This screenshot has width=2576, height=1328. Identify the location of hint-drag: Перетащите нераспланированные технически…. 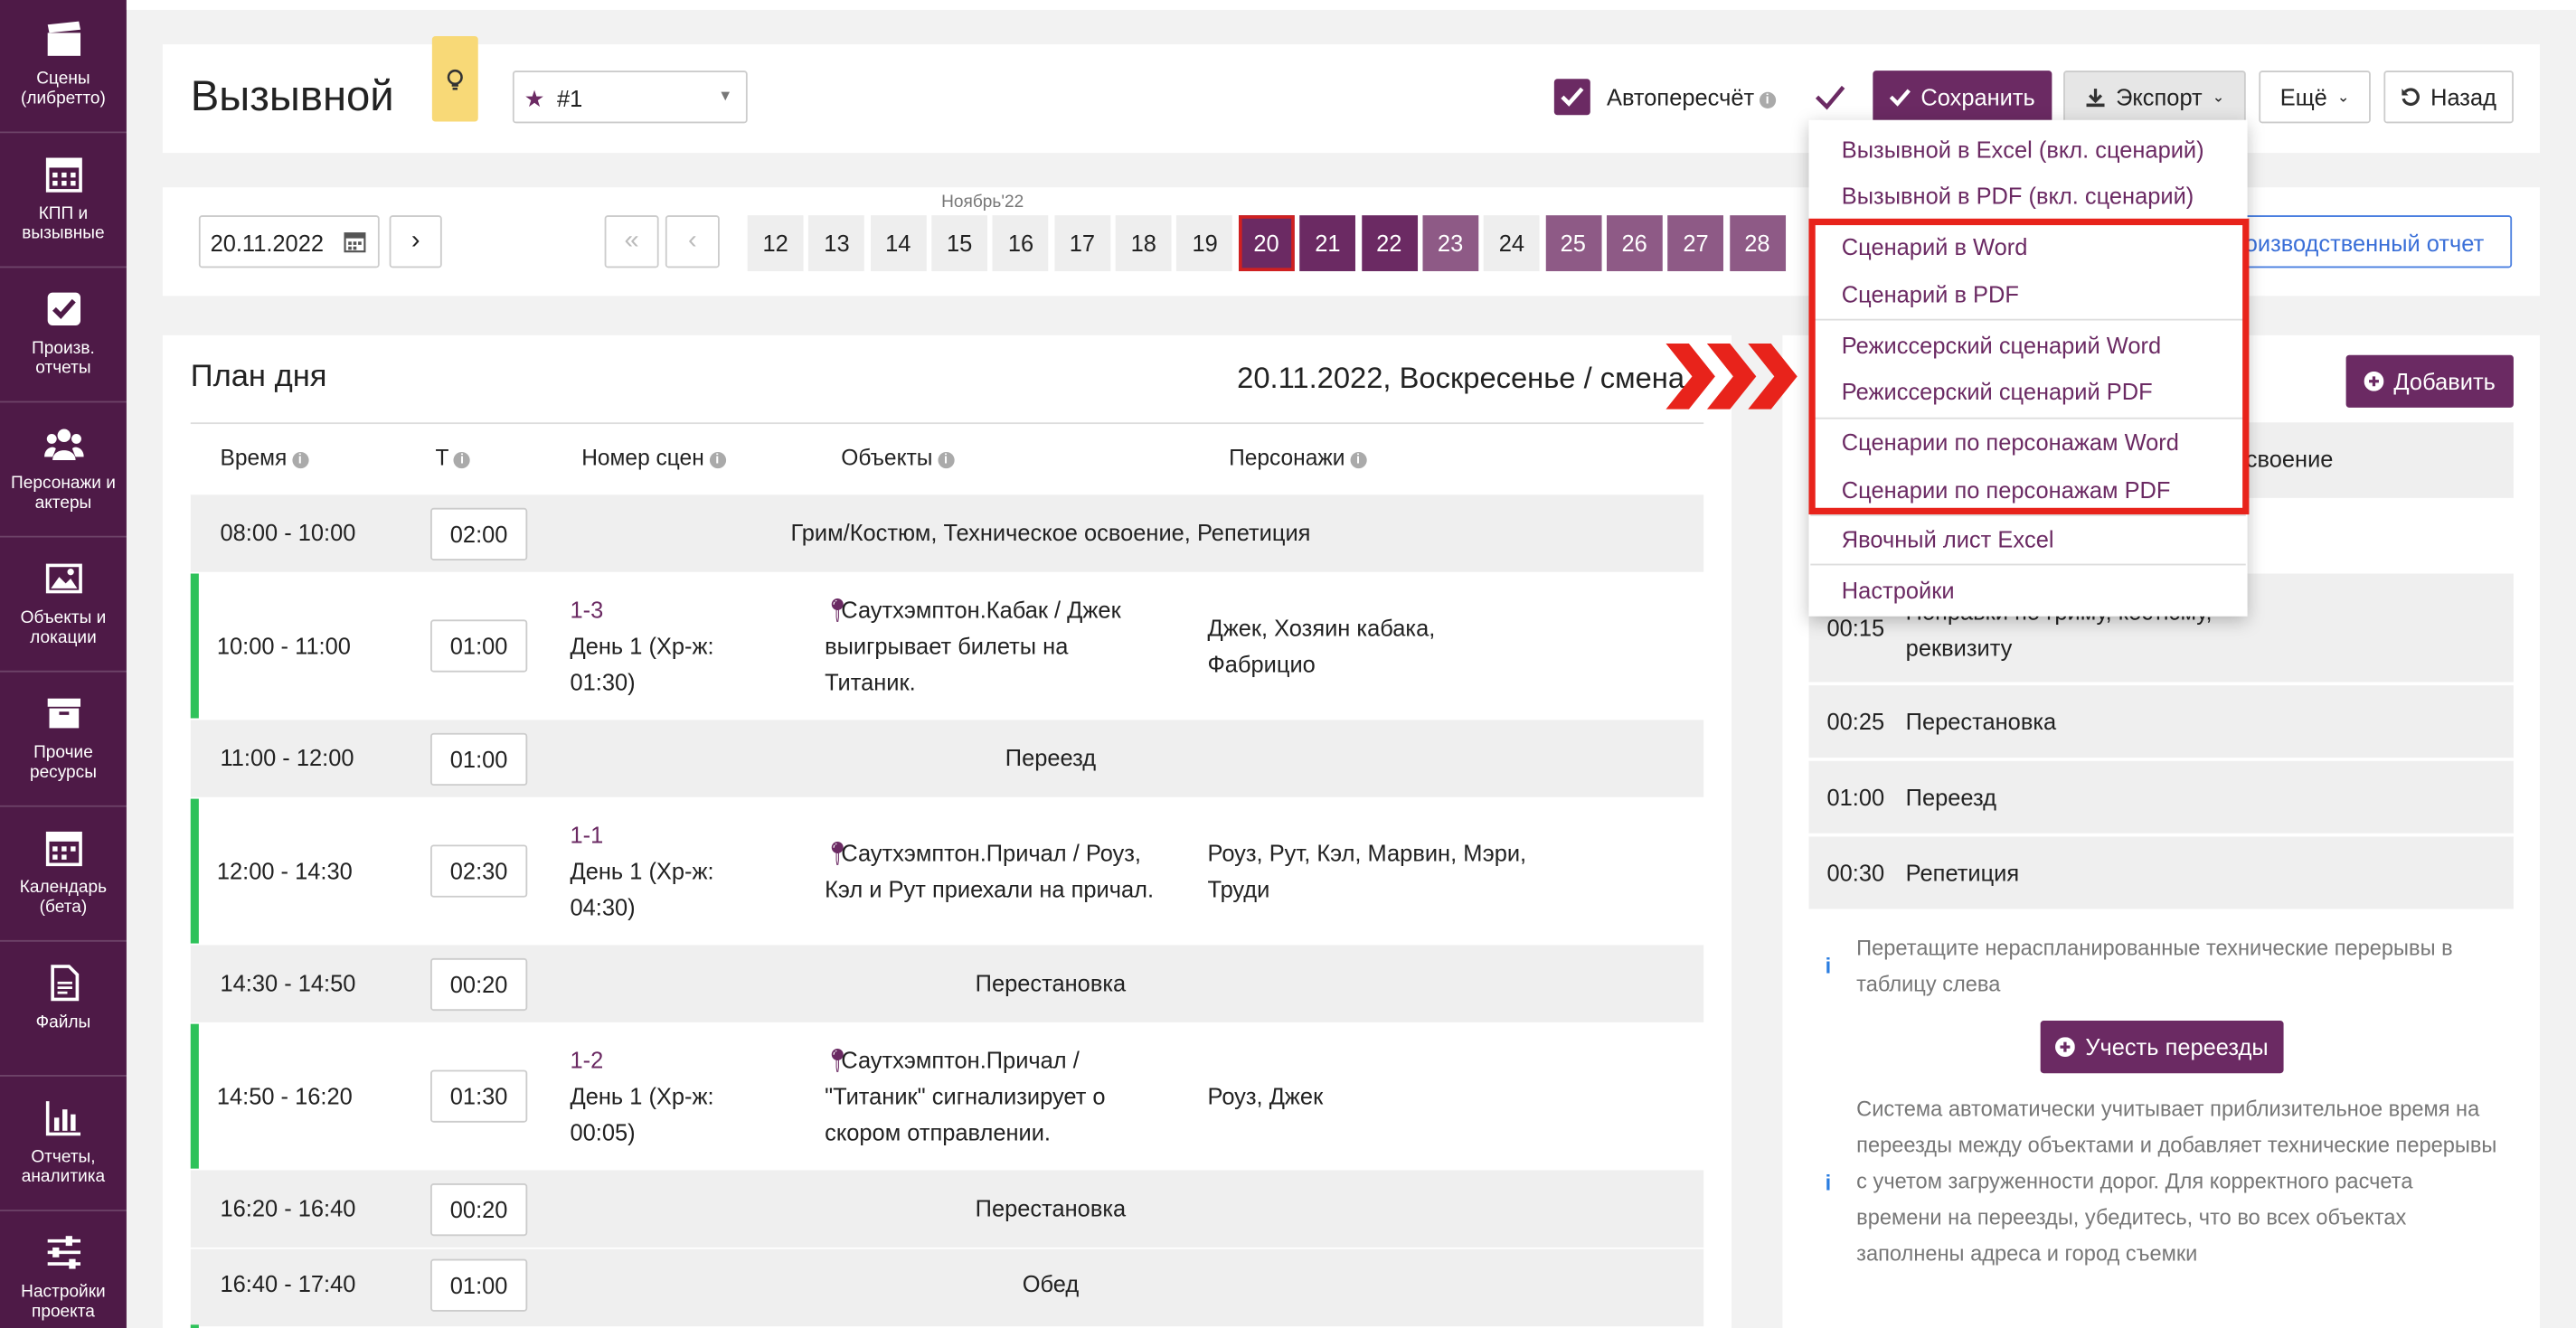
(2154, 967).